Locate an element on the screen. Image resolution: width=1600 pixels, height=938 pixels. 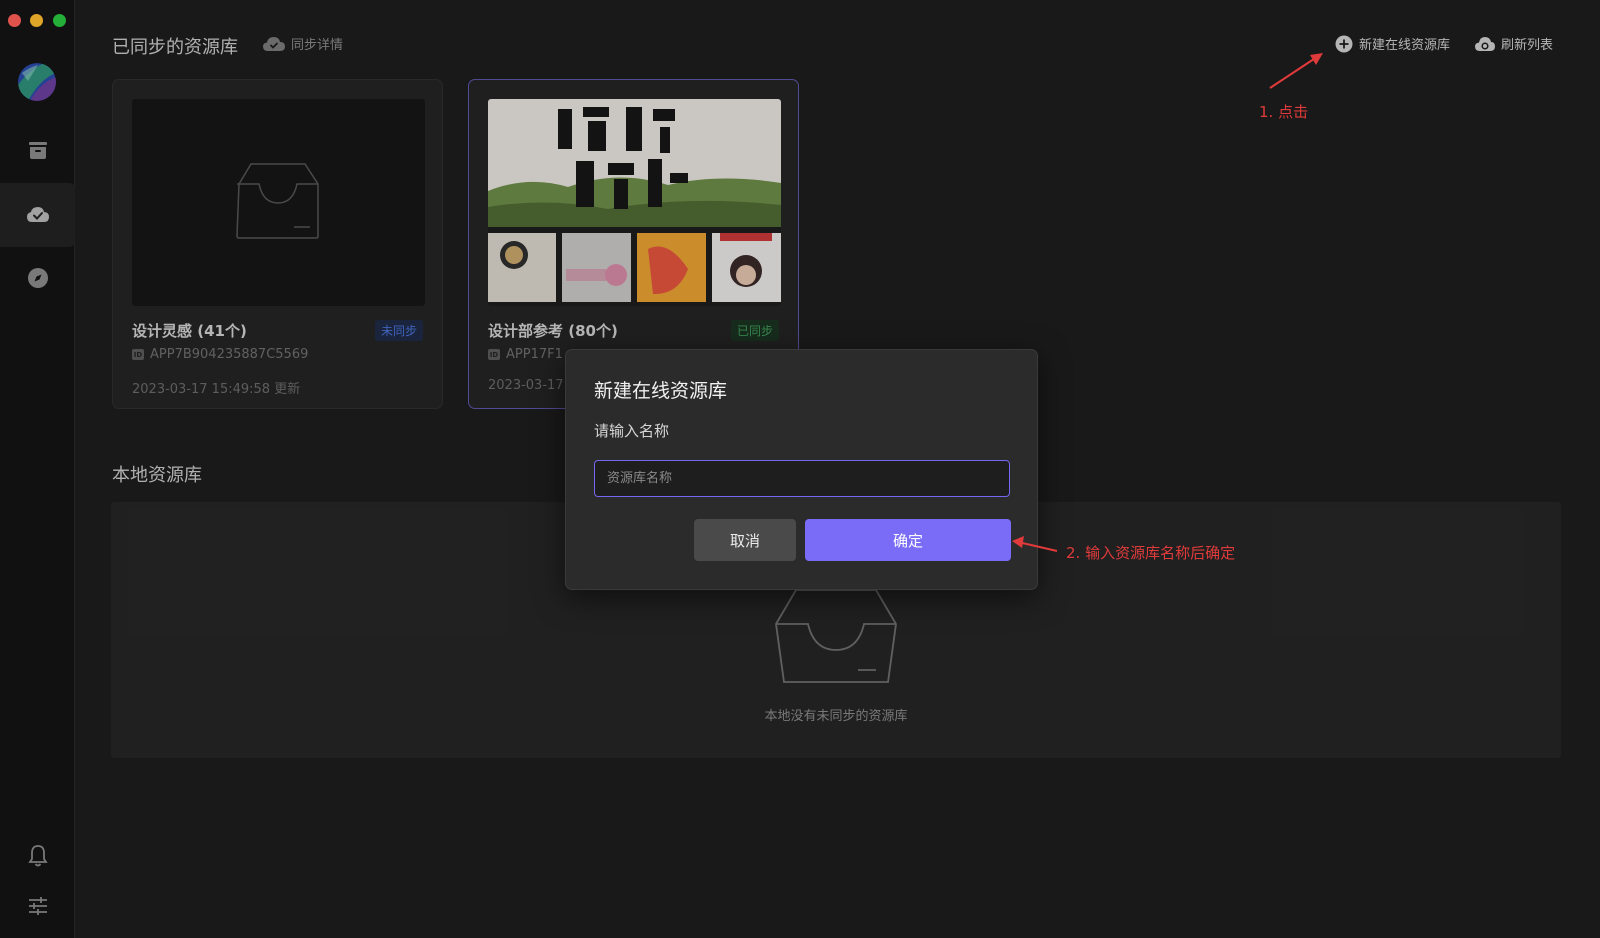
dialog-title: 新建在线资源库 is located at coordinates (661, 391).